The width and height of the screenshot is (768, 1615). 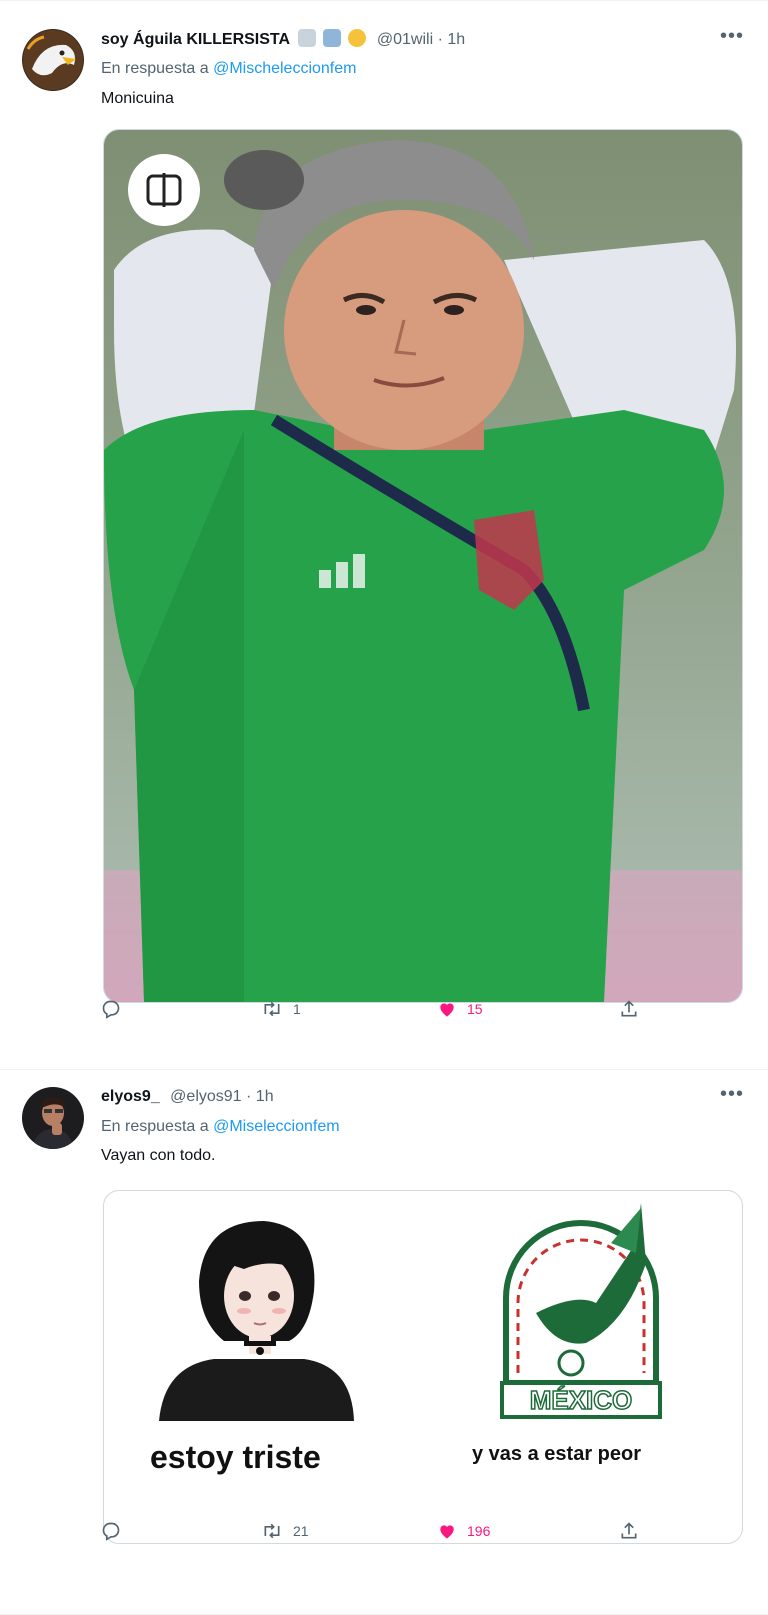 What do you see at coordinates (301, 1531) in the screenshot?
I see `retweet-count: 21` at bounding box center [301, 1531].